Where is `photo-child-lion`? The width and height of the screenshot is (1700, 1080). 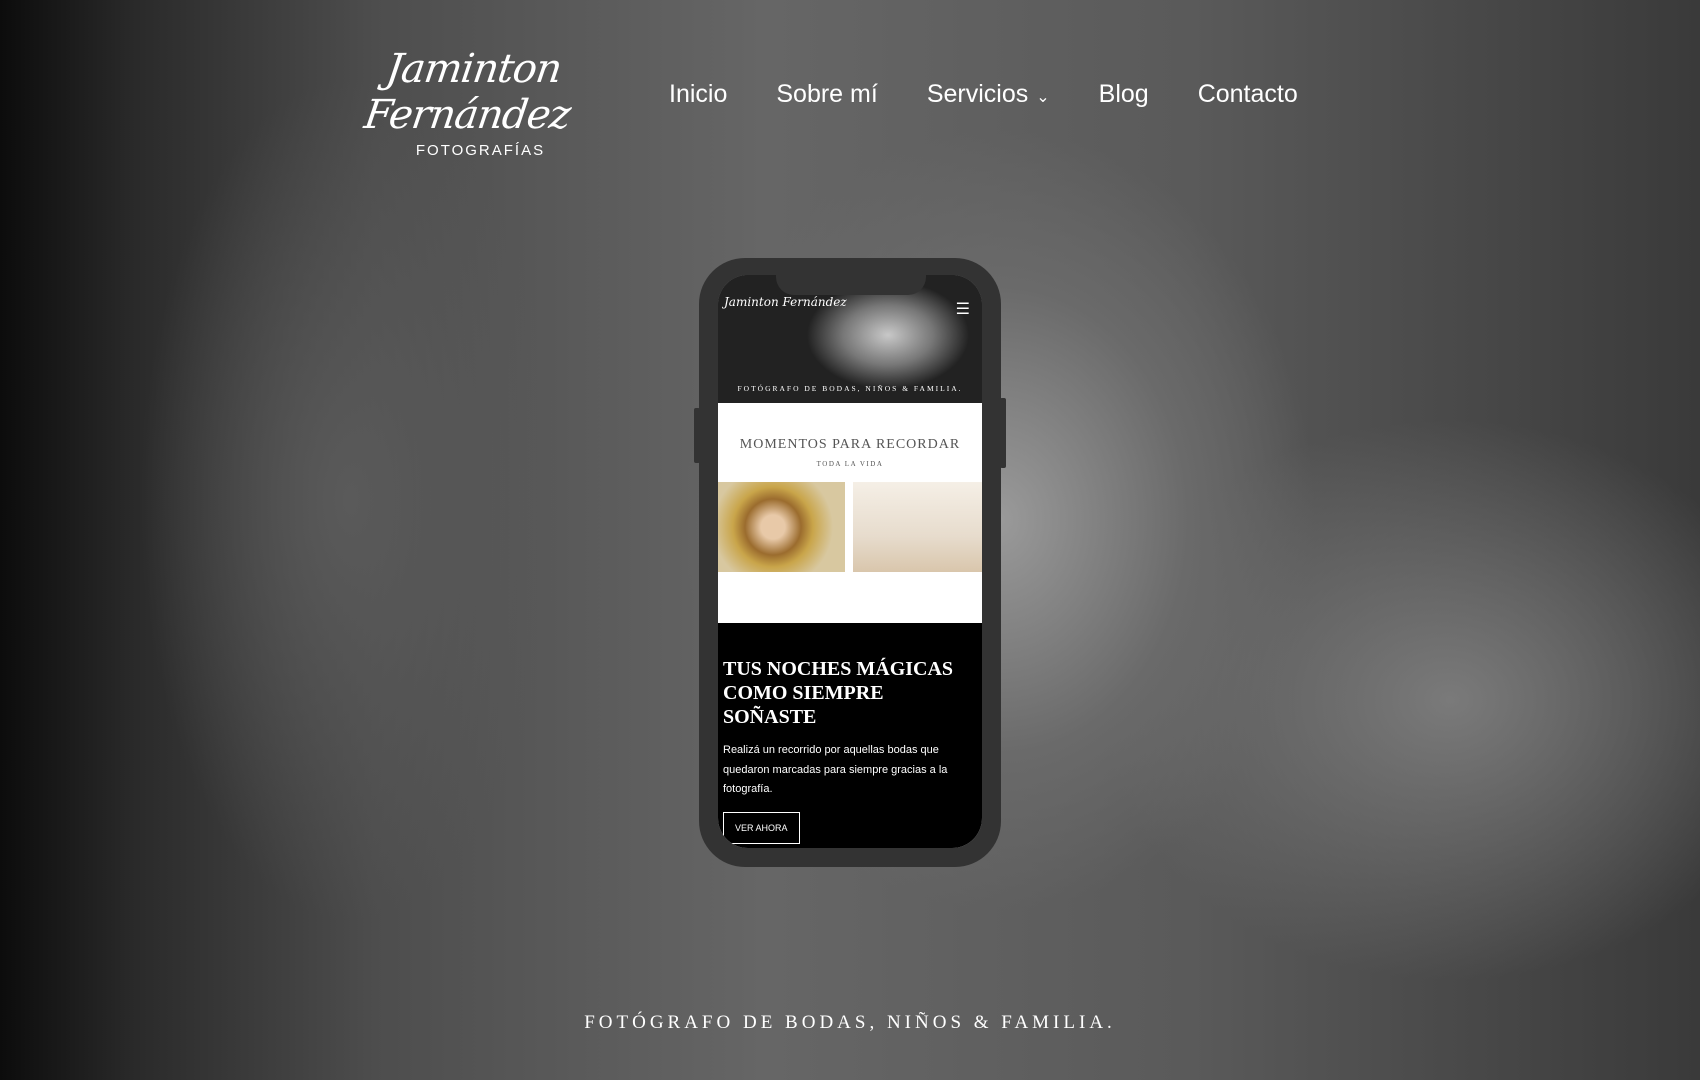 photo-child-lion is located at coordinates (781, 527).